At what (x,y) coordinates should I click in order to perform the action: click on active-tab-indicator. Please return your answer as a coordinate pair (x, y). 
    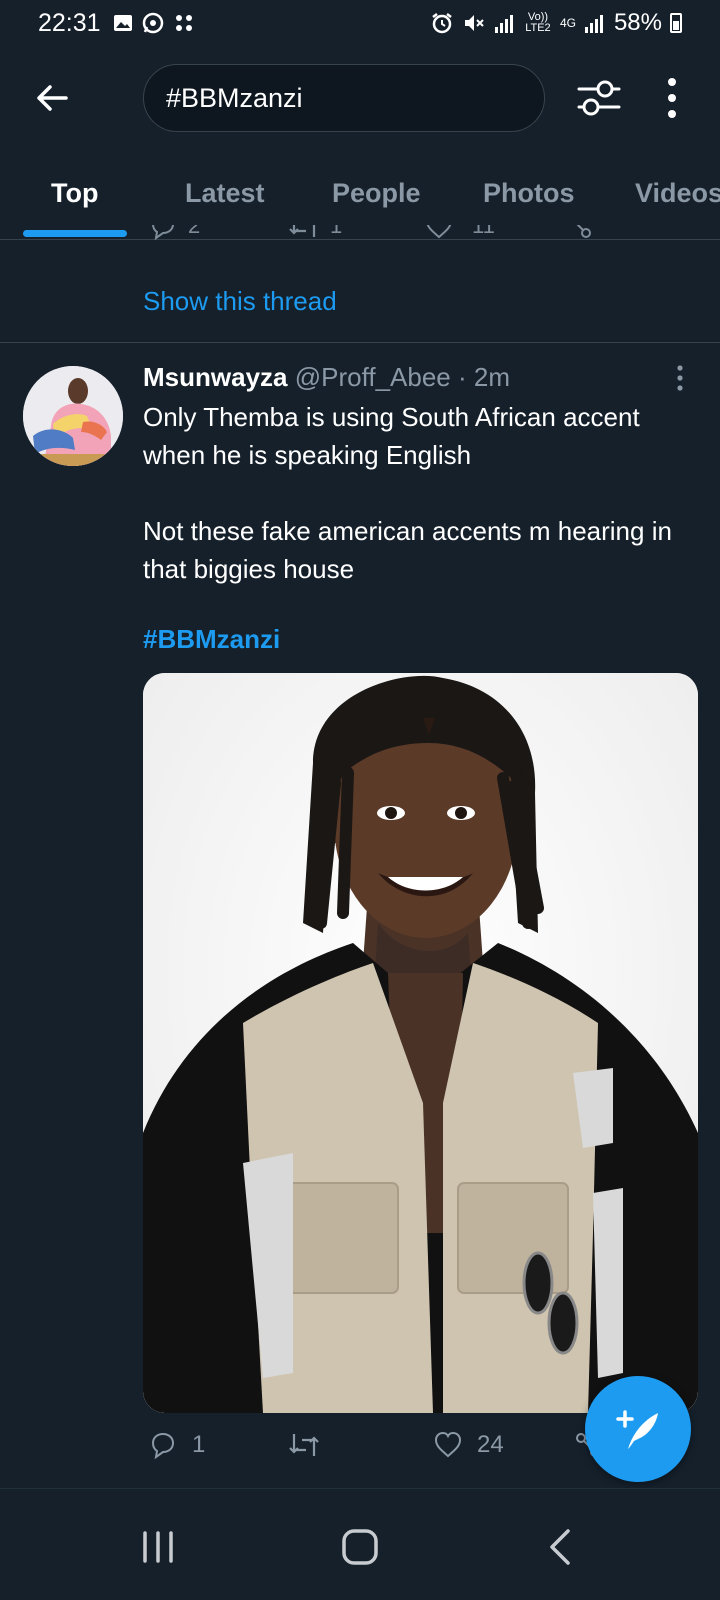
    Looking at the image, I should click on (75, 233).